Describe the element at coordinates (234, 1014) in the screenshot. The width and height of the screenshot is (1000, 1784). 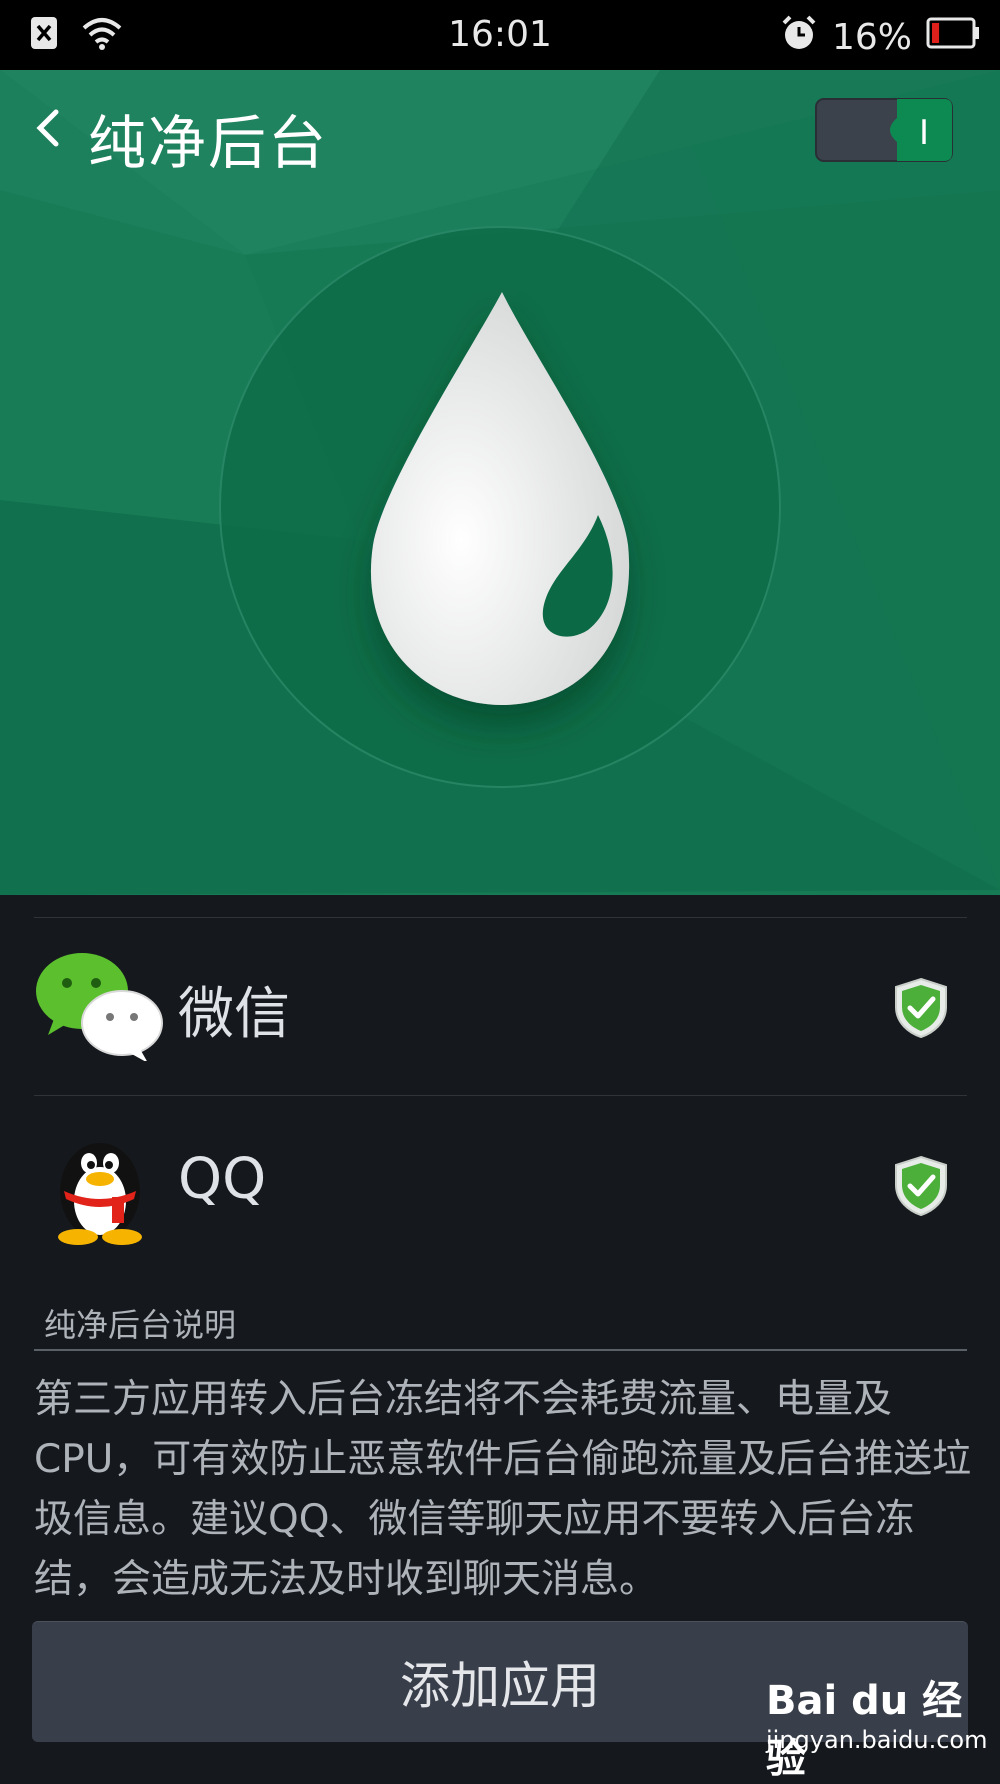
I see `app-name: 微信` at that location.